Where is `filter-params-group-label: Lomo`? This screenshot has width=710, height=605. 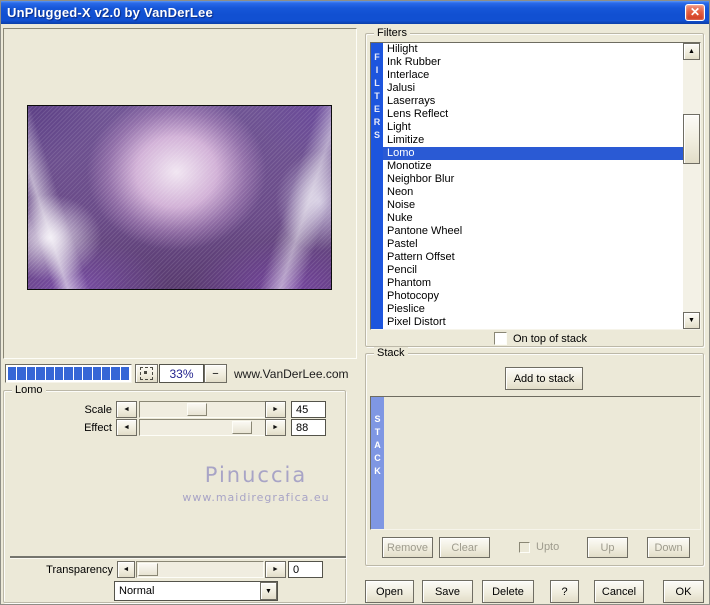 filter-params-group-label: Lomo is located at coordinates (29, 390).